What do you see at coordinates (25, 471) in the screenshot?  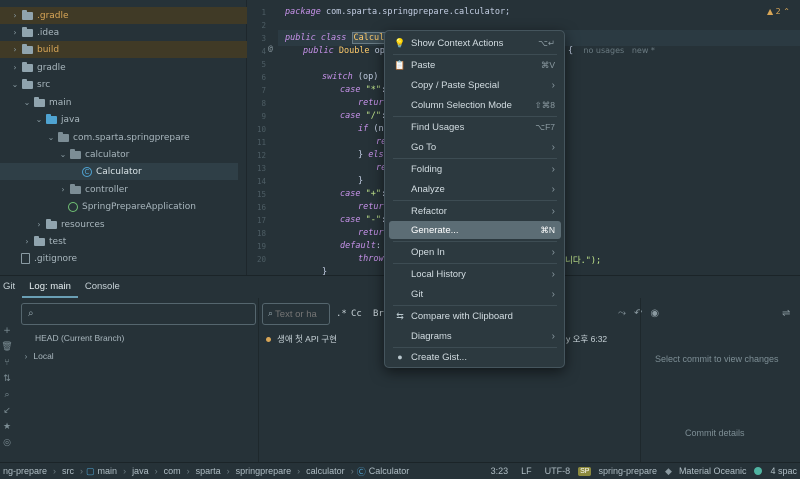 I see `breadcrumb-project: ng-prepare` at bounding box center [25, 471].